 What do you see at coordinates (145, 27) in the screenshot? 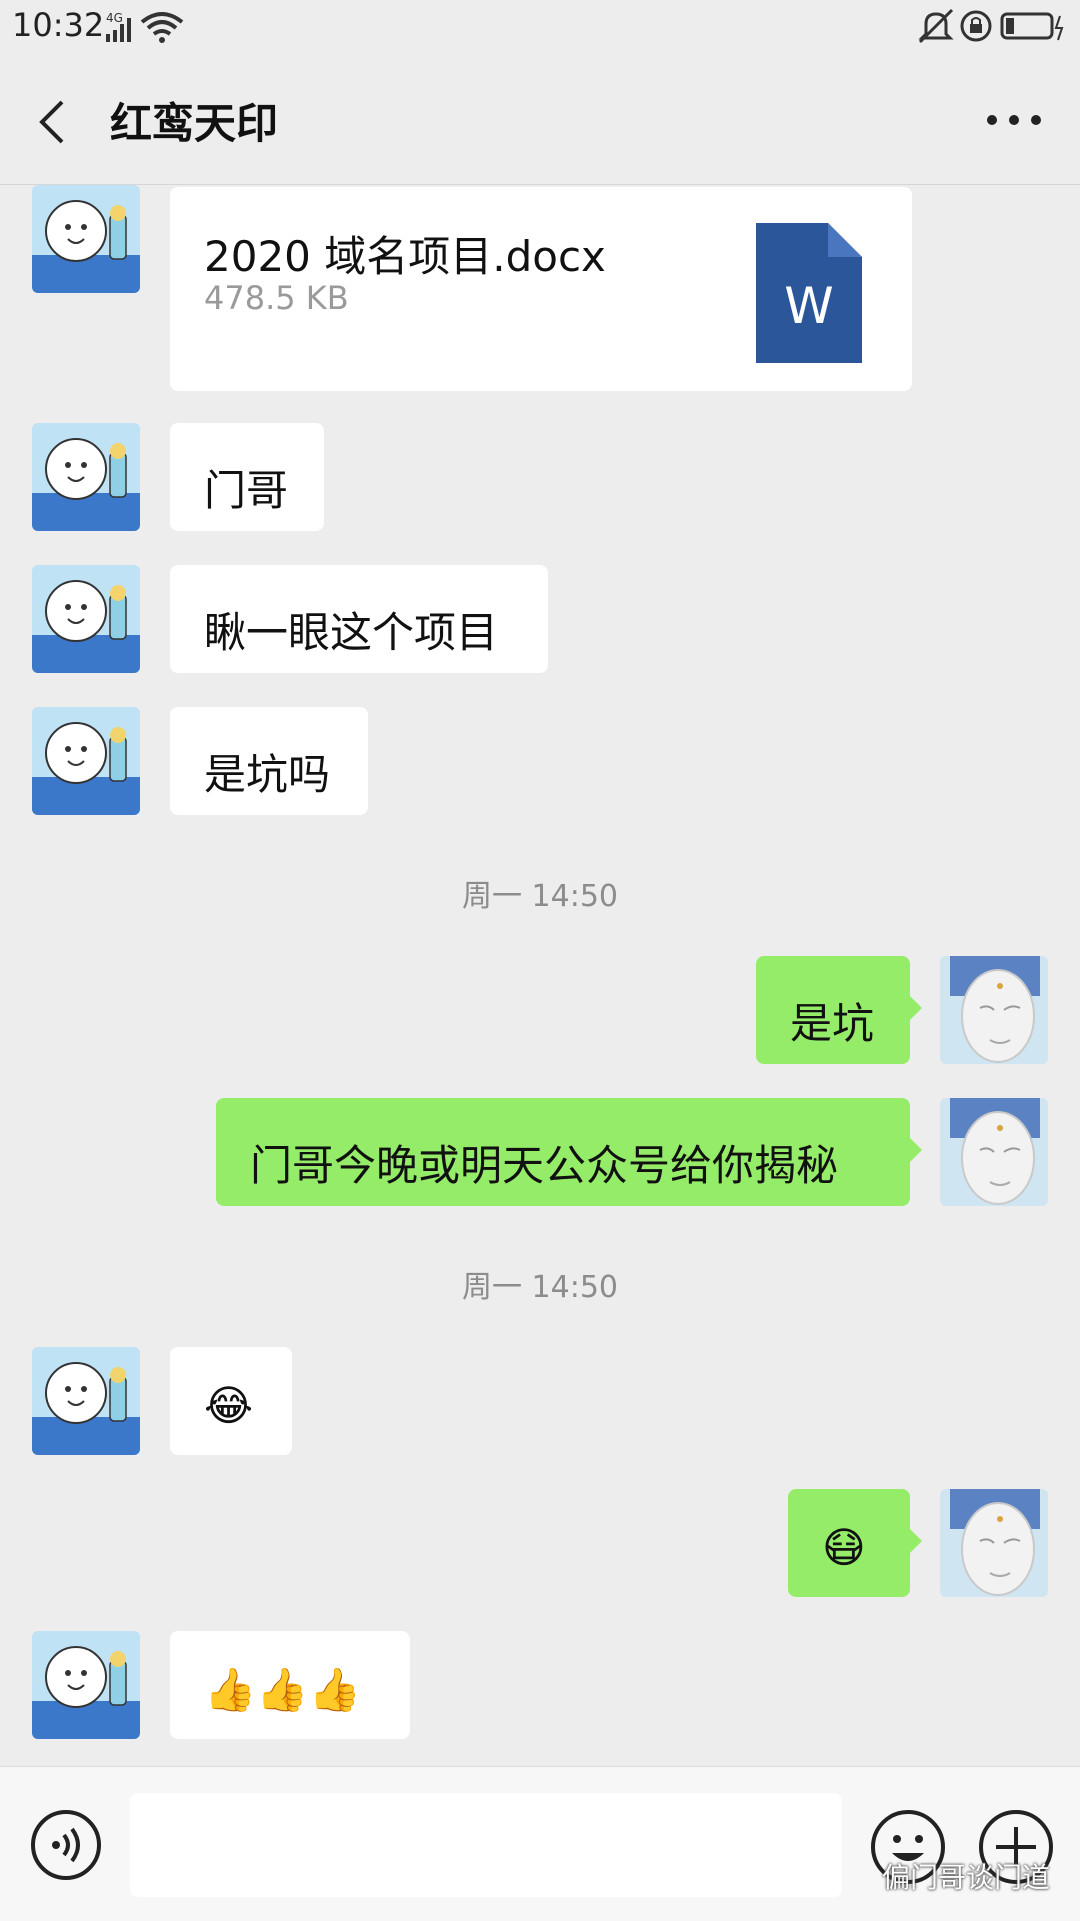
I see `signal-wifi-icon: 4G` at bounding box center [145, 27].